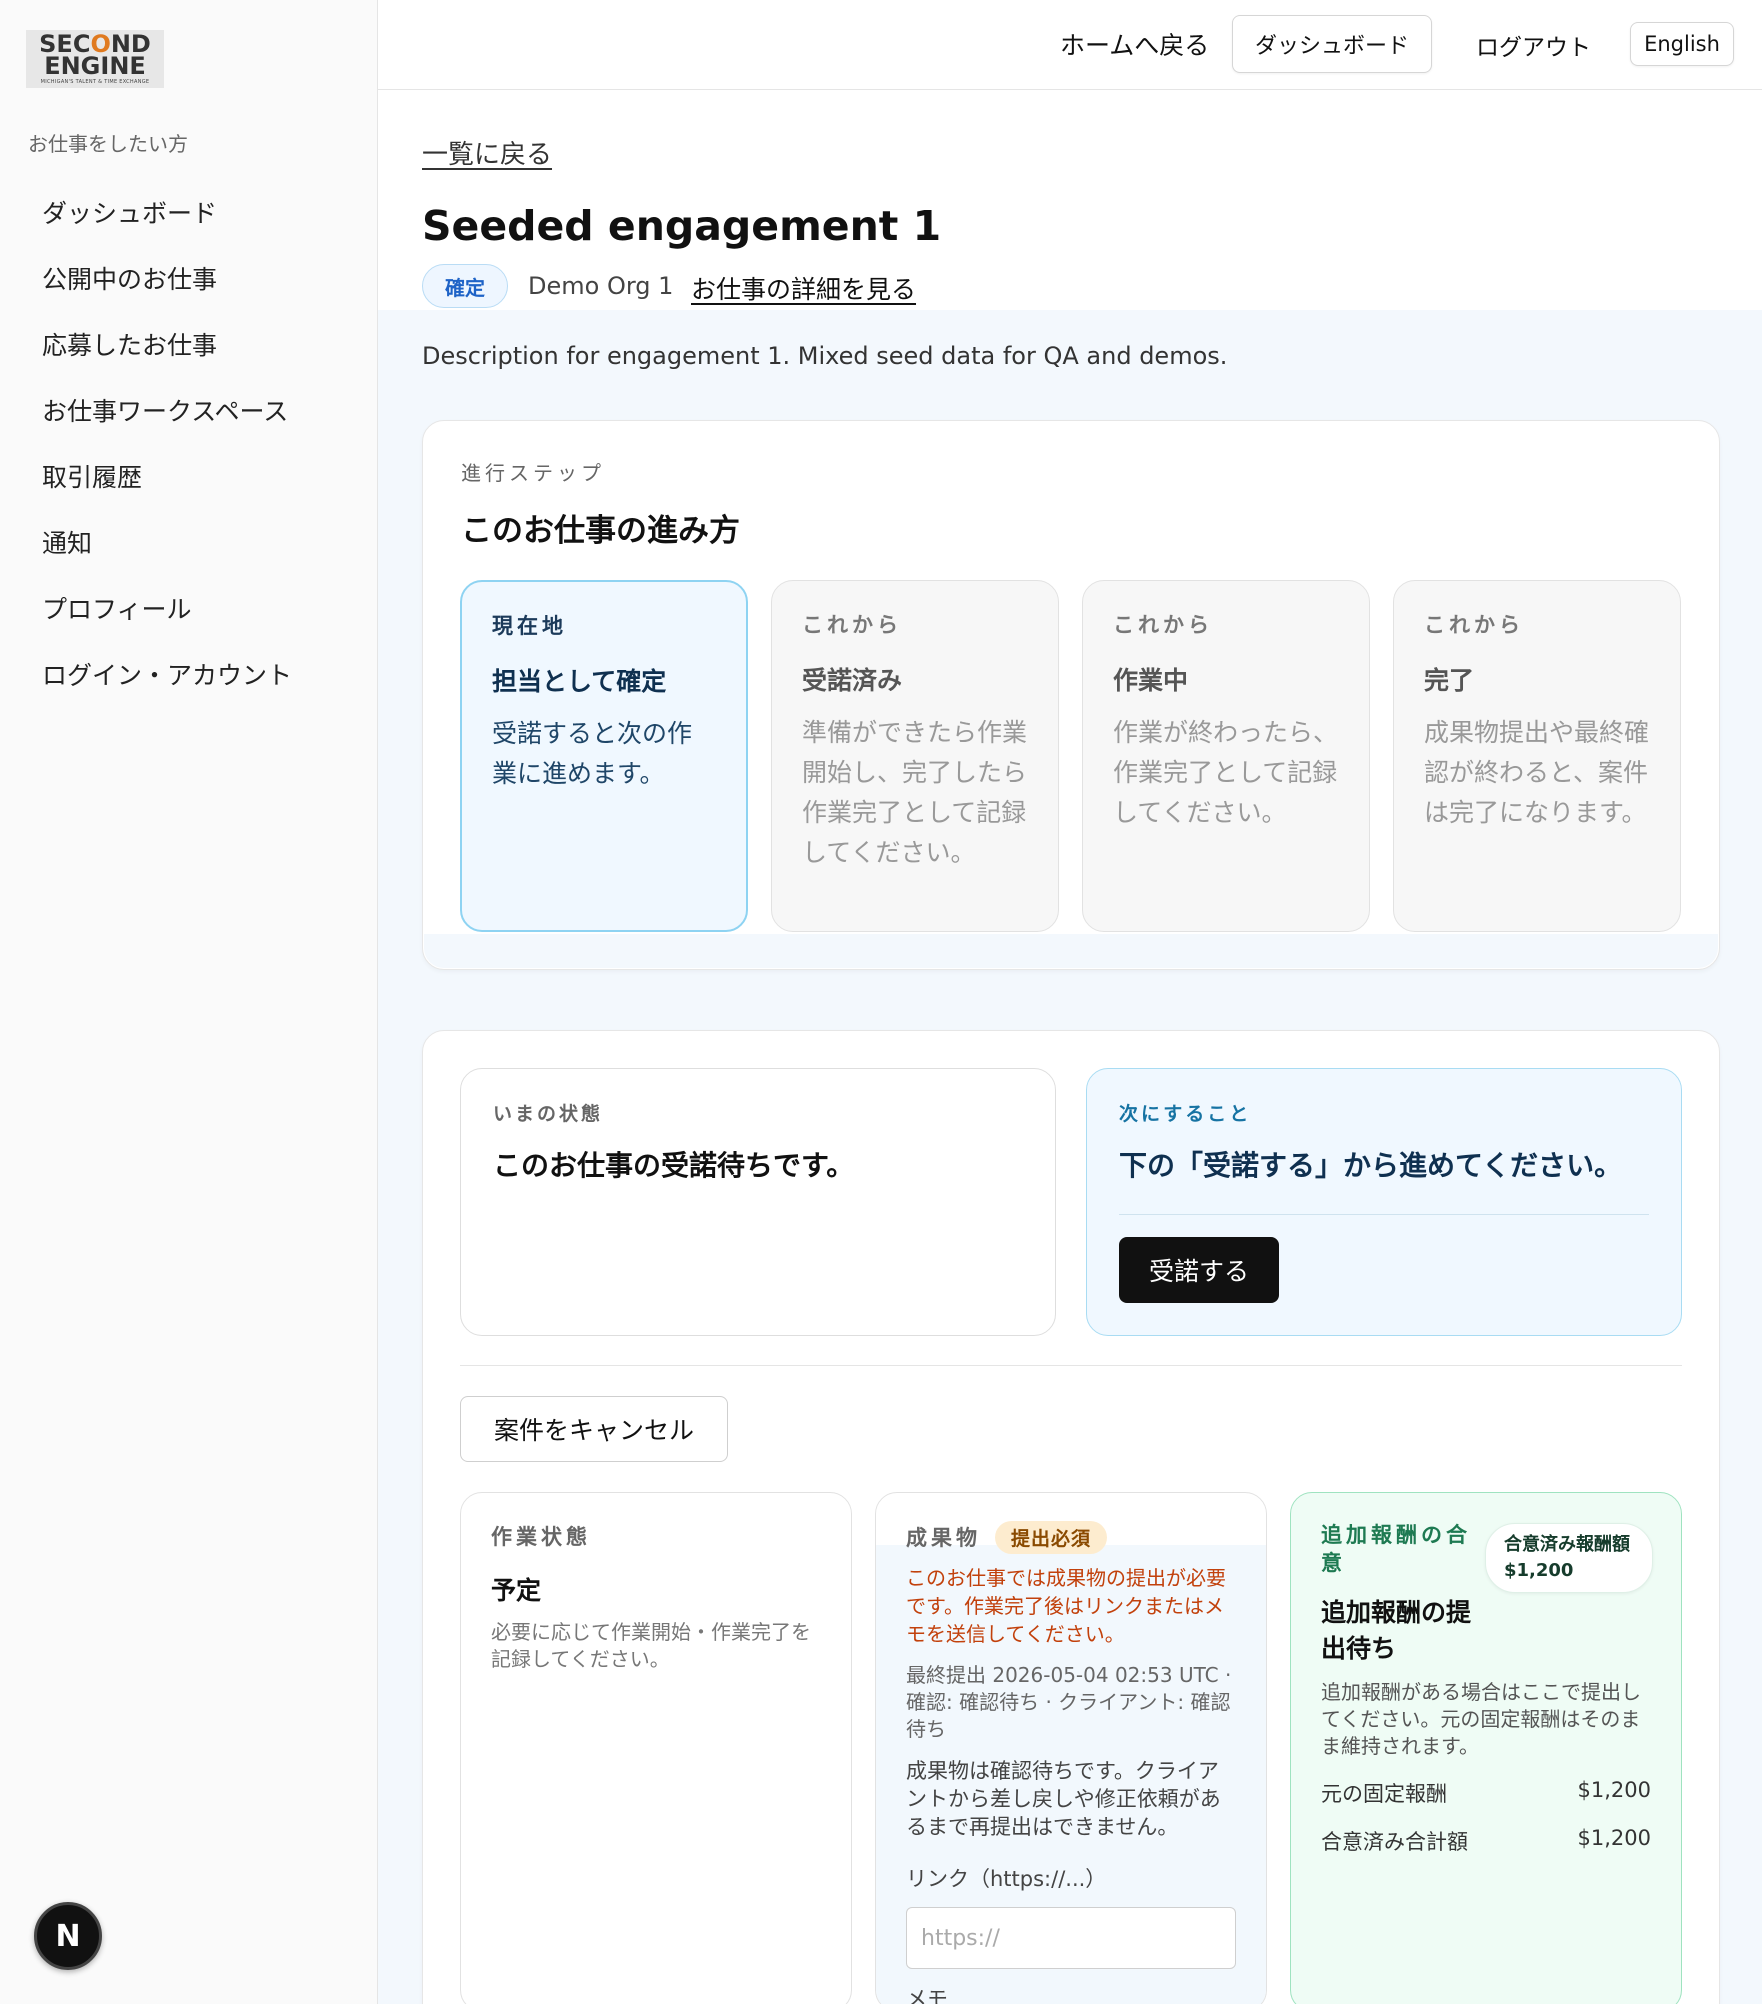 This screenshot has width=1762, height=2004. Describe the element at coordinates (592, 753) in the screenshot. I see `step-description: 受諾すると次の作業に進めます。` at that location.